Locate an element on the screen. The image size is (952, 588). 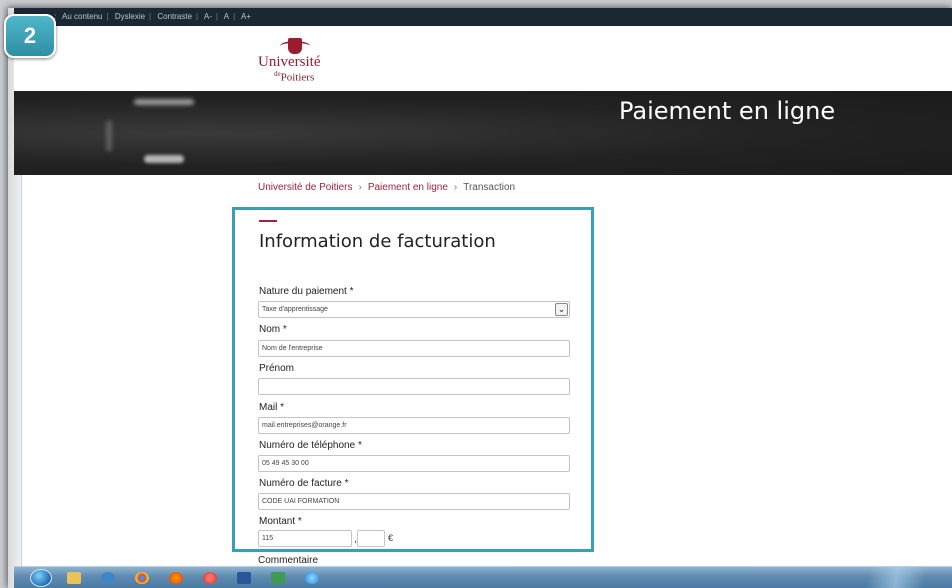
word-icon is located at coordinates (244, 578).